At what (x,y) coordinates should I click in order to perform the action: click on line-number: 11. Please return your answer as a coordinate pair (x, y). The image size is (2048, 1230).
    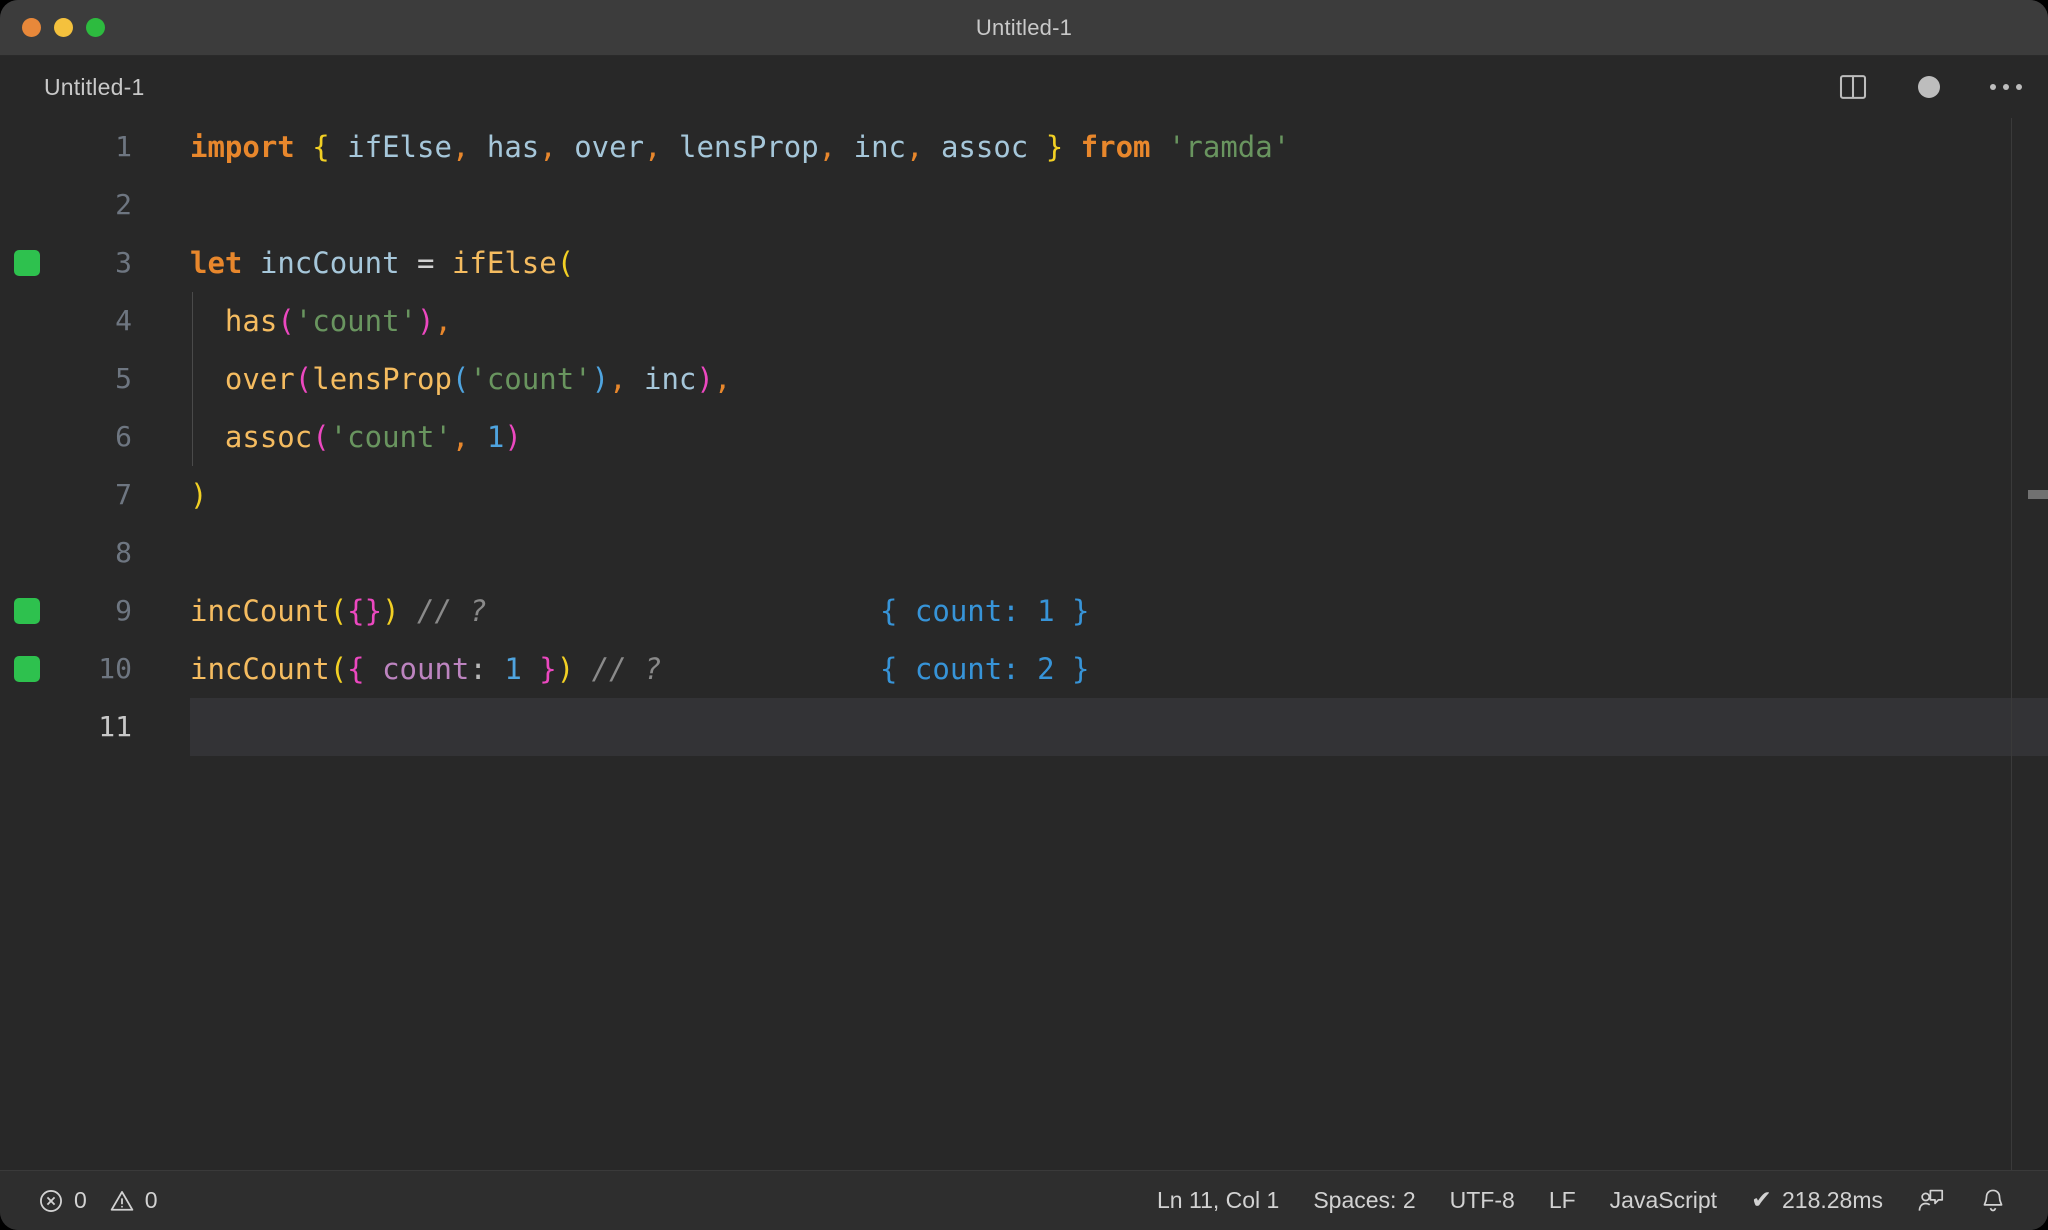
    Looking at the image, I should click on (115, 726).